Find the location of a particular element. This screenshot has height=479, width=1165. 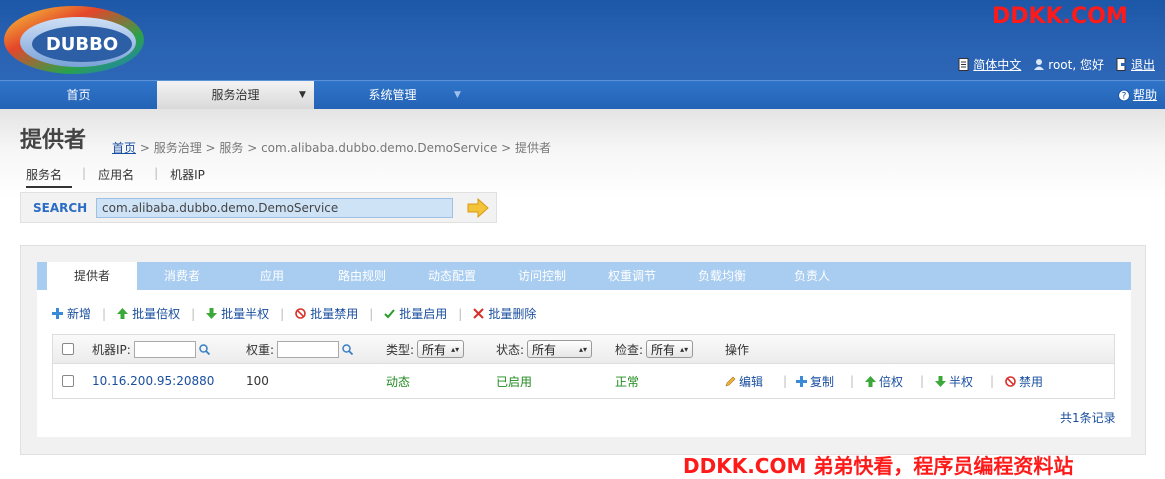

check-header-label: 检查: is located at coordinates (629, 349).